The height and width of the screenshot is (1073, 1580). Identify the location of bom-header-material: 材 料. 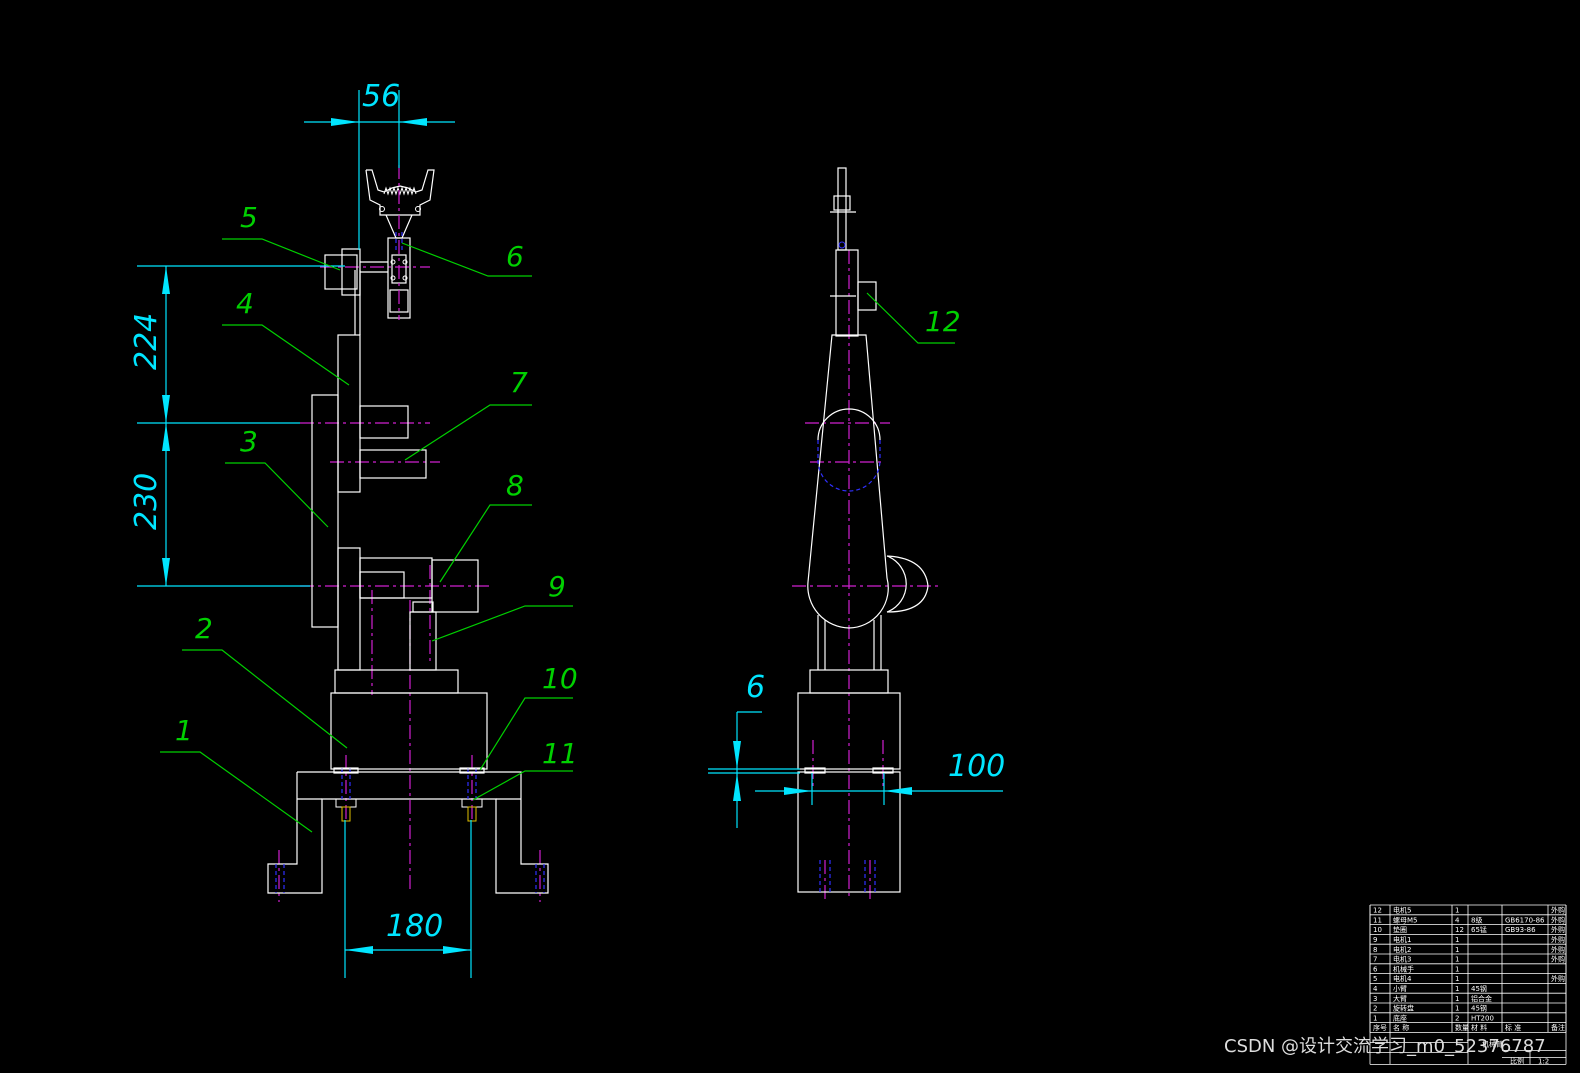
(1479, 1027).